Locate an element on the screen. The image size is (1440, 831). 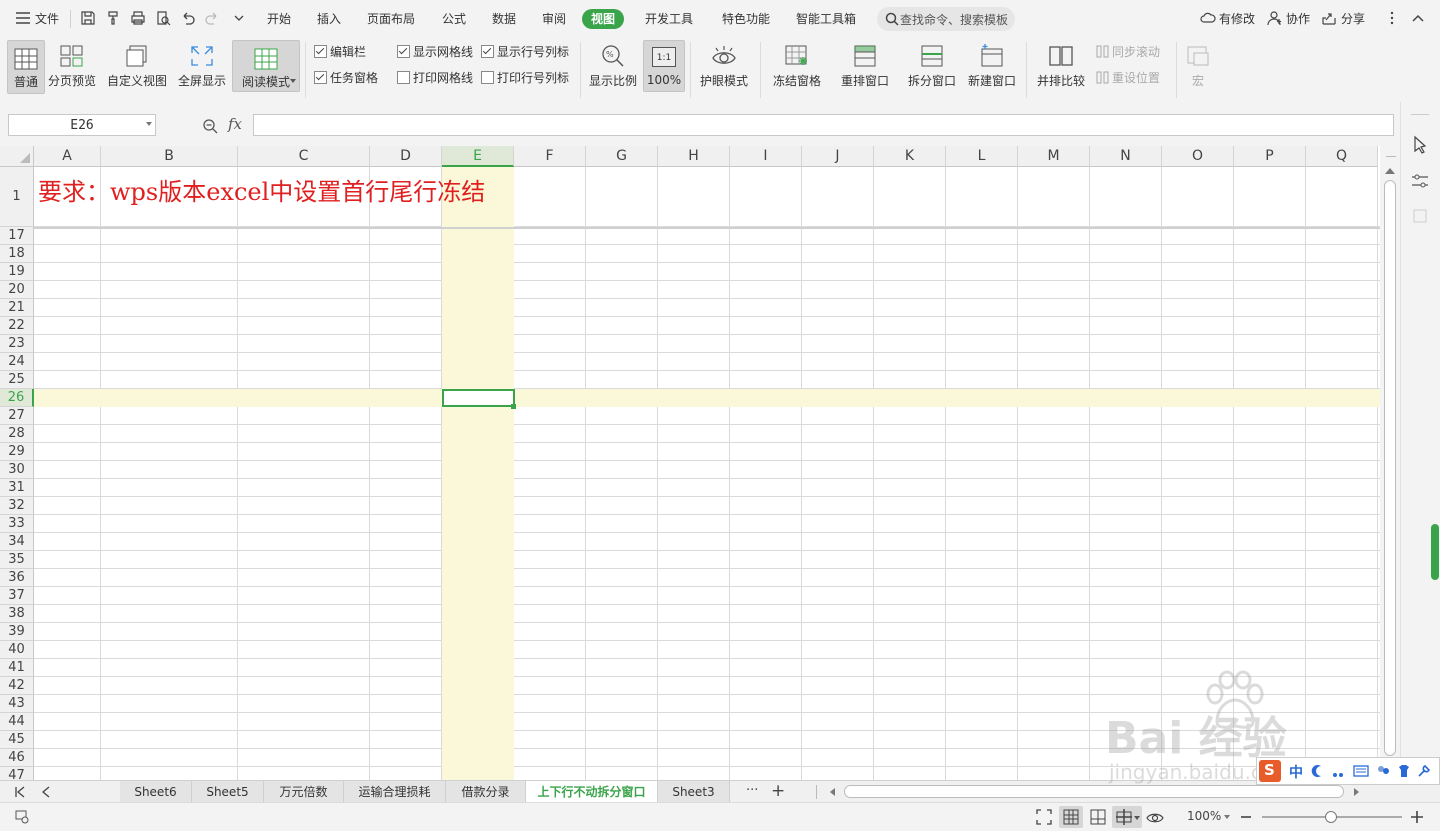
column-header-k: K is located at coordinates (910, 156).